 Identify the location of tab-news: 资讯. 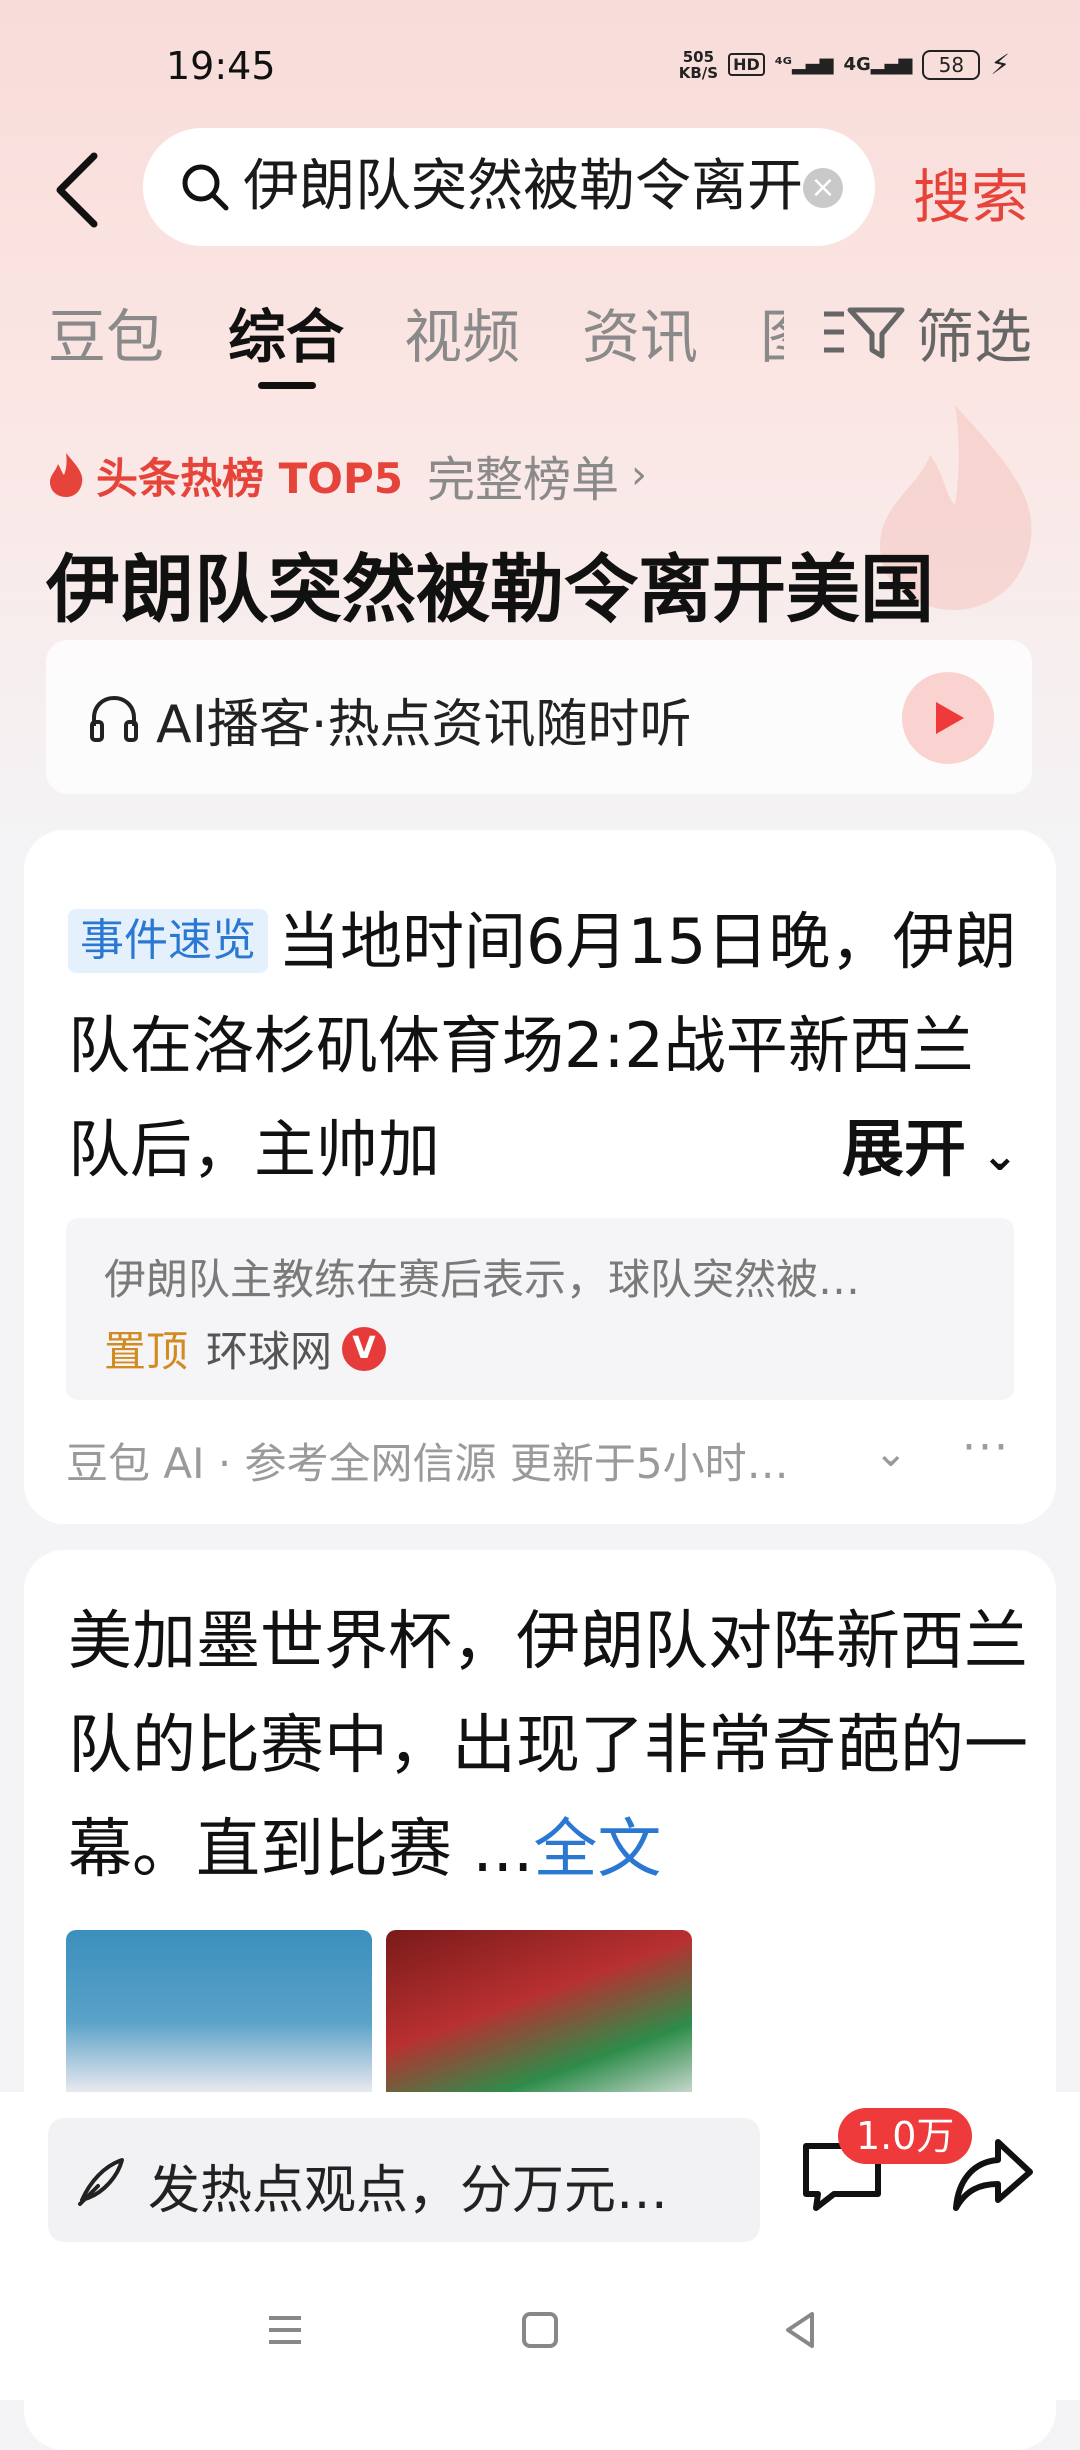
(640, 332).